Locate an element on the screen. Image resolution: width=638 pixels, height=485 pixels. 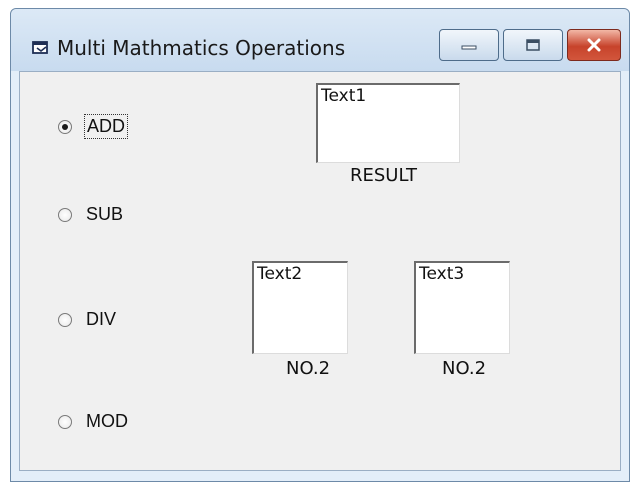
title-bar: Multi Mathmatics Operations is located at coordinates (320, 40).